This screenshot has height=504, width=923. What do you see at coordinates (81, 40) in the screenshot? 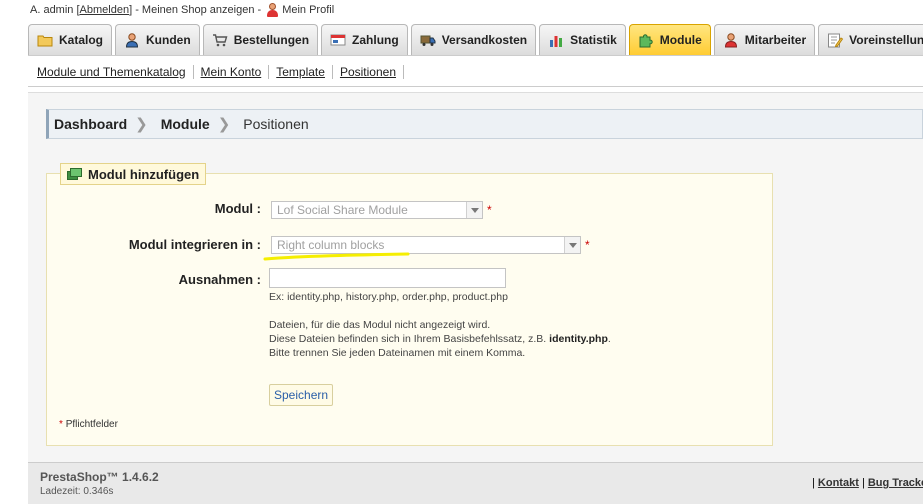
I see `tab-label: Katalog` at bounding box center [81, 40].